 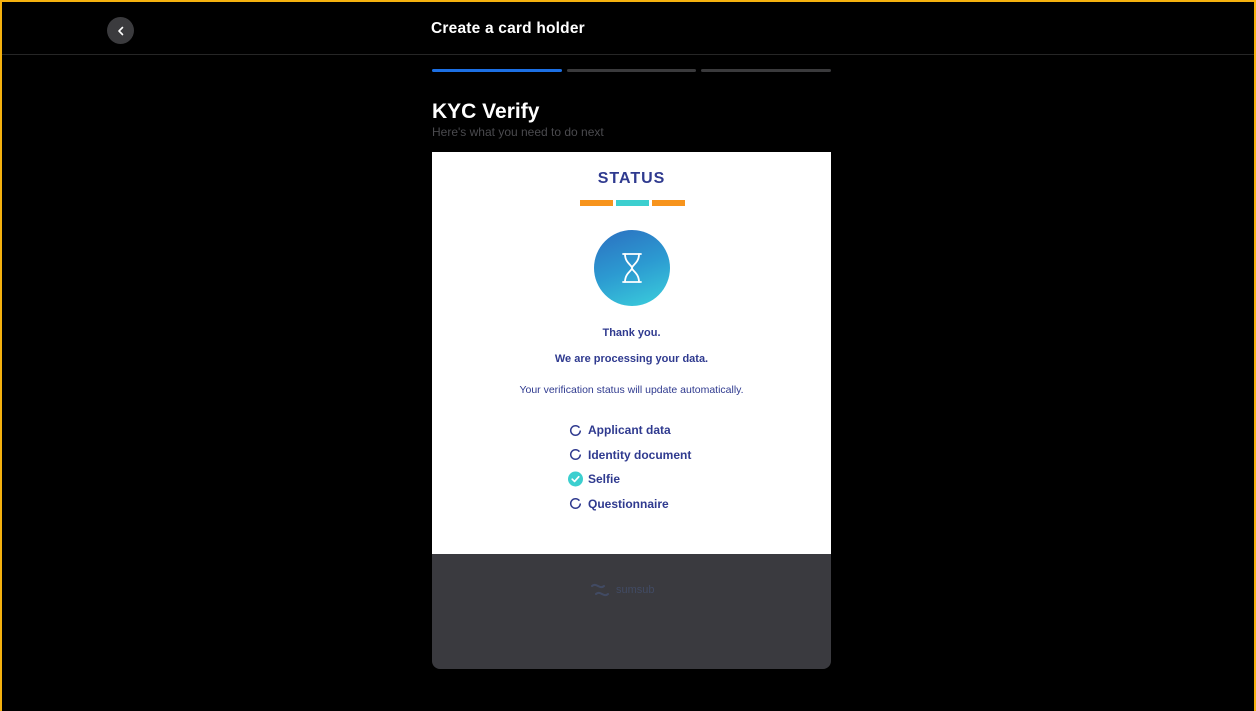 I want to click on status-color-bars, so click(x=632, y=203).